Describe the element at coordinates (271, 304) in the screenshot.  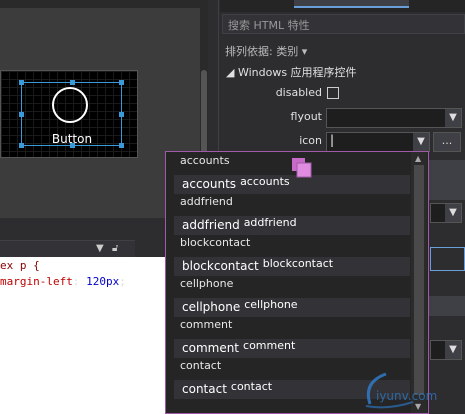
I see `dropdown-item-preview: cellphone` at that location.